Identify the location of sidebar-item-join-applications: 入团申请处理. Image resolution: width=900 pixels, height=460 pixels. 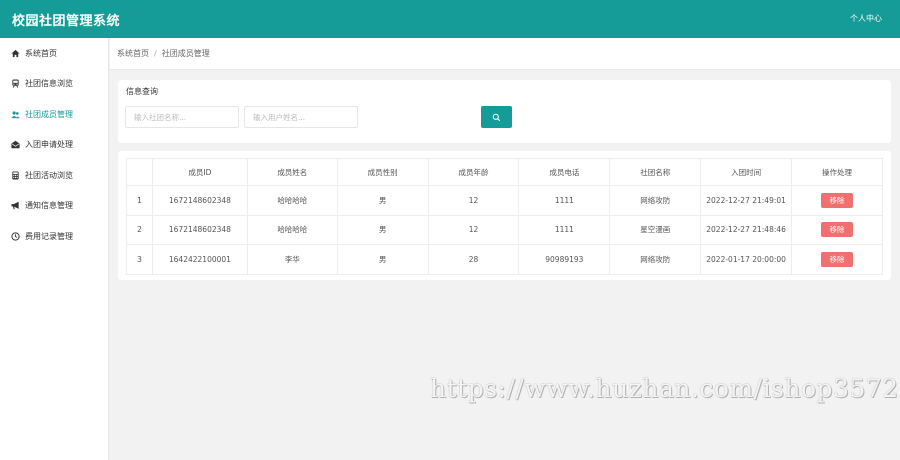
(54, 145).